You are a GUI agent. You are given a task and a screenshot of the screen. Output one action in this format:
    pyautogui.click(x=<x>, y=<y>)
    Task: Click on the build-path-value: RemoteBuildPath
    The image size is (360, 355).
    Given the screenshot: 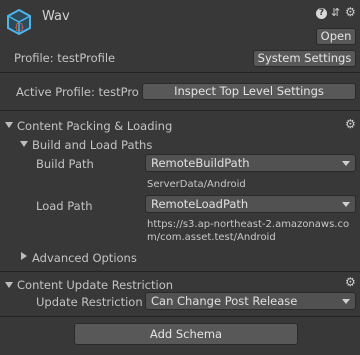 What is the action you would take?
    pyautogui.click(x=200, y=163)
    